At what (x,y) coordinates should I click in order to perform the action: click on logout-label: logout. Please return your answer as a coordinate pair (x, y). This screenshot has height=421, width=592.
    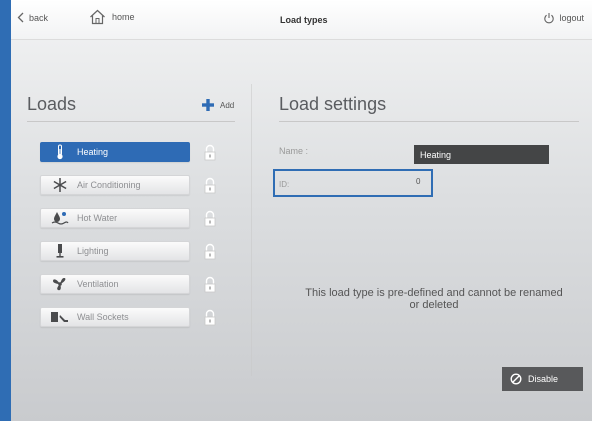
    Looking at the image, I should click on (571, 18).